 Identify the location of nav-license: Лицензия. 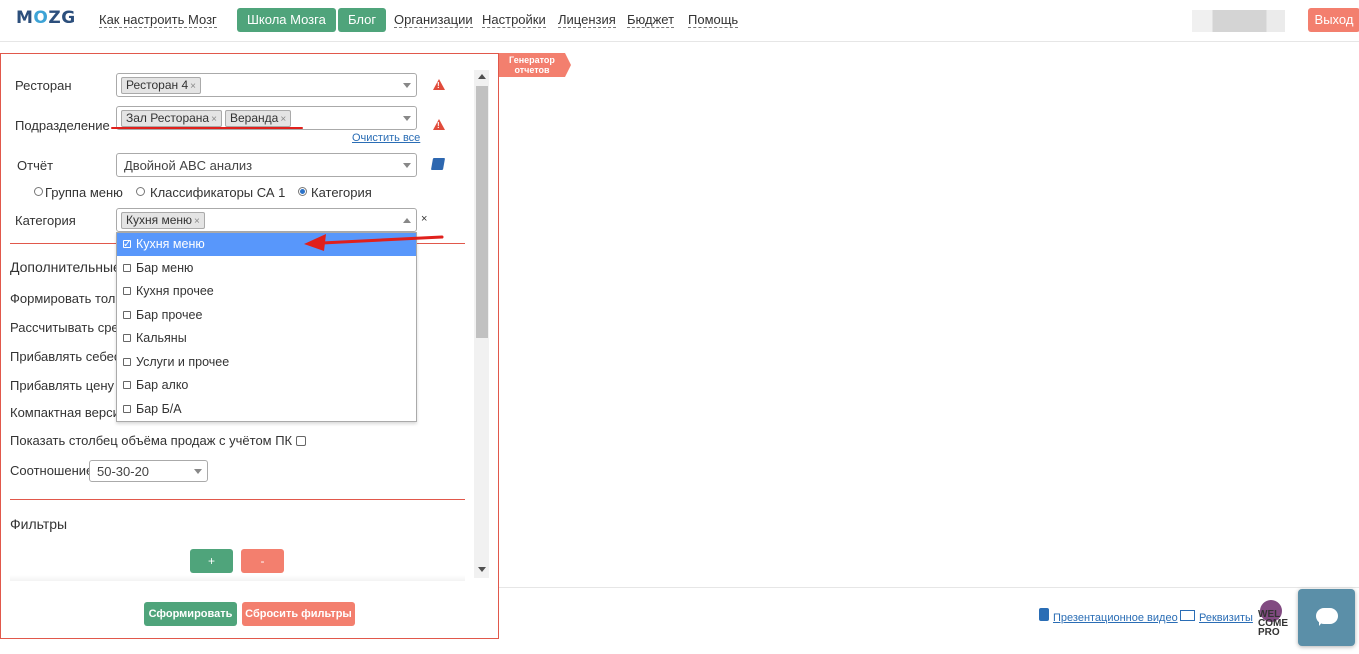
(587, 20).